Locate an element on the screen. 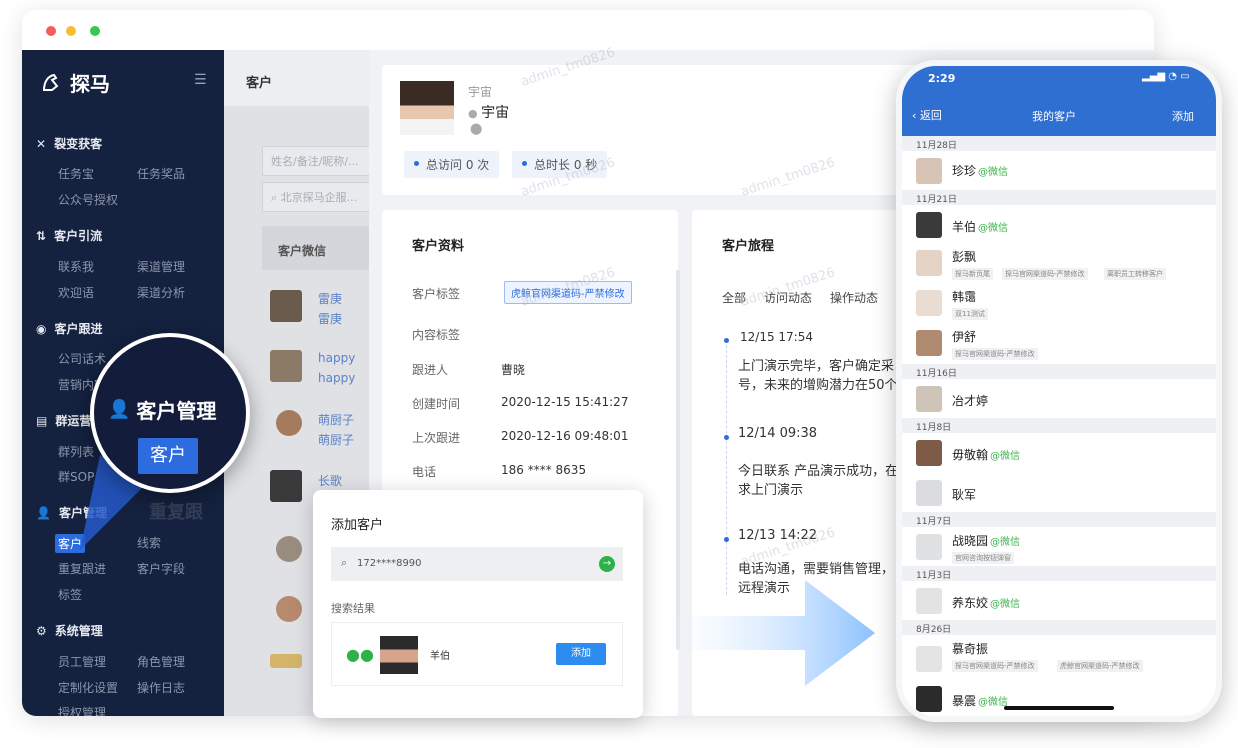  contact-name: 羊伯 @微信 is located at coordinates (980, 227).